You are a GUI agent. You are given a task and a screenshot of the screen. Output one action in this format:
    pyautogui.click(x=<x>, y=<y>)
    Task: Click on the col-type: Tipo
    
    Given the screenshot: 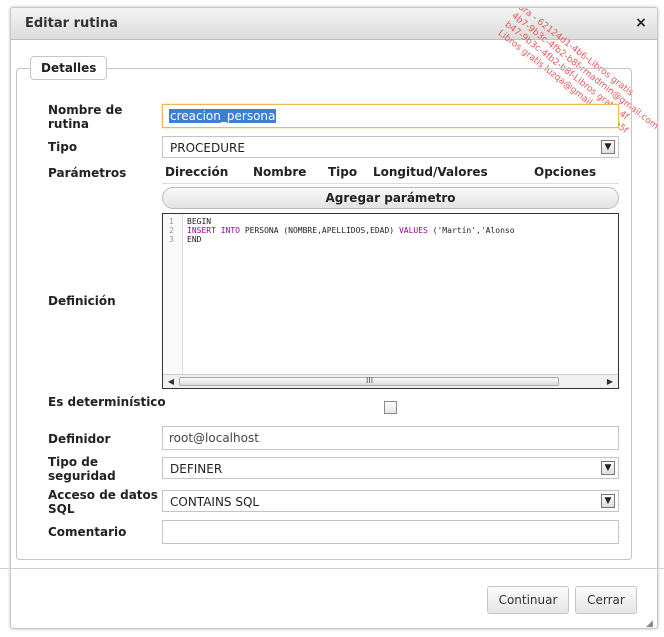 What is the action you would take?
    pyautogui.click(x=343, y=172)
    